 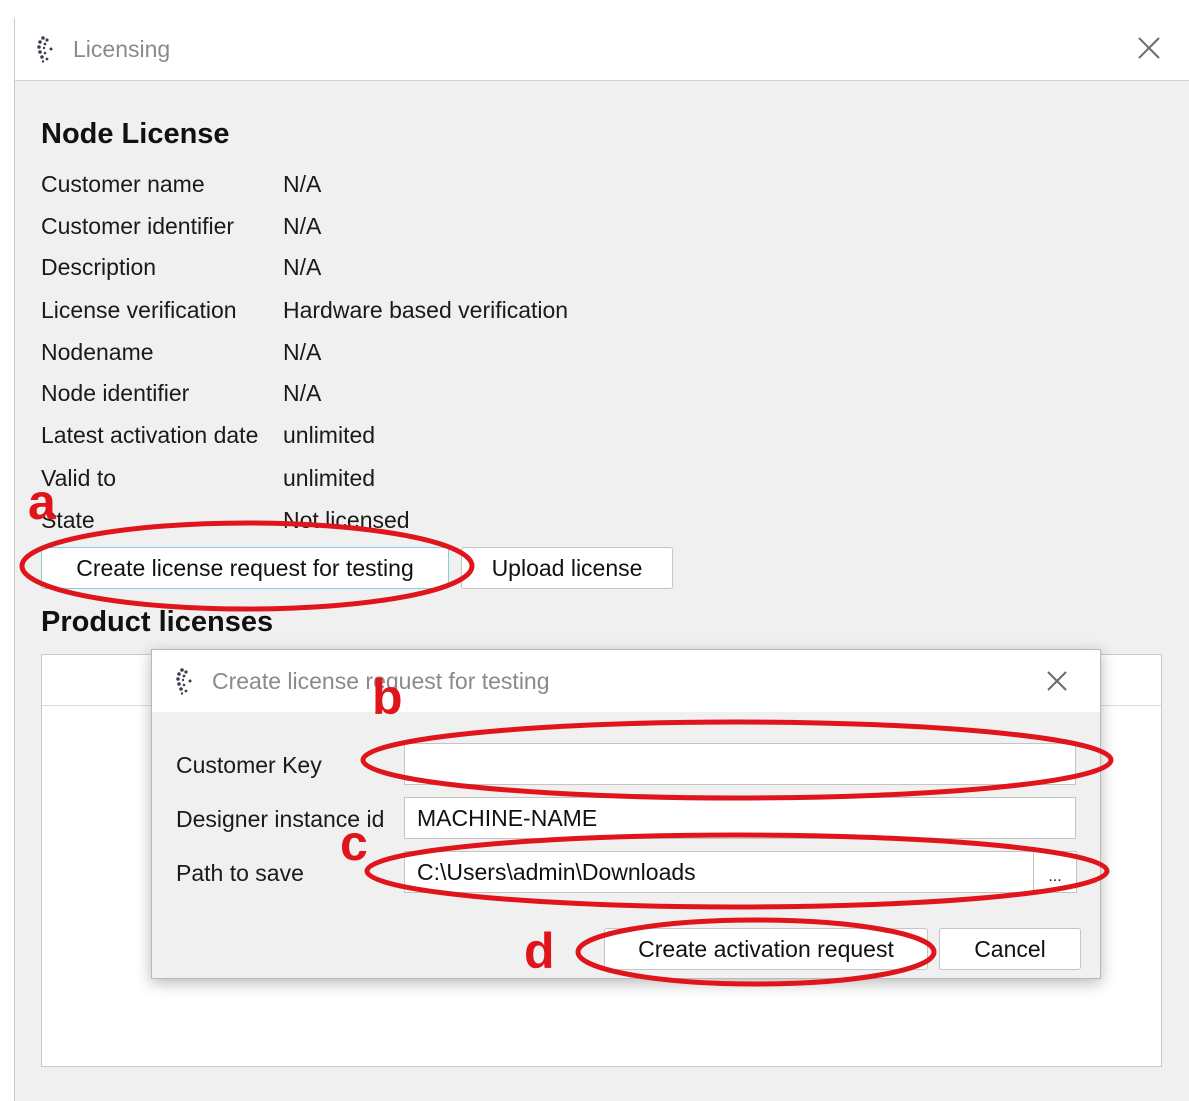 What do you see at coordinates (346, 520) in the screenshot?
I see `info-value: Not licensed` at bounding box center [346, 520].